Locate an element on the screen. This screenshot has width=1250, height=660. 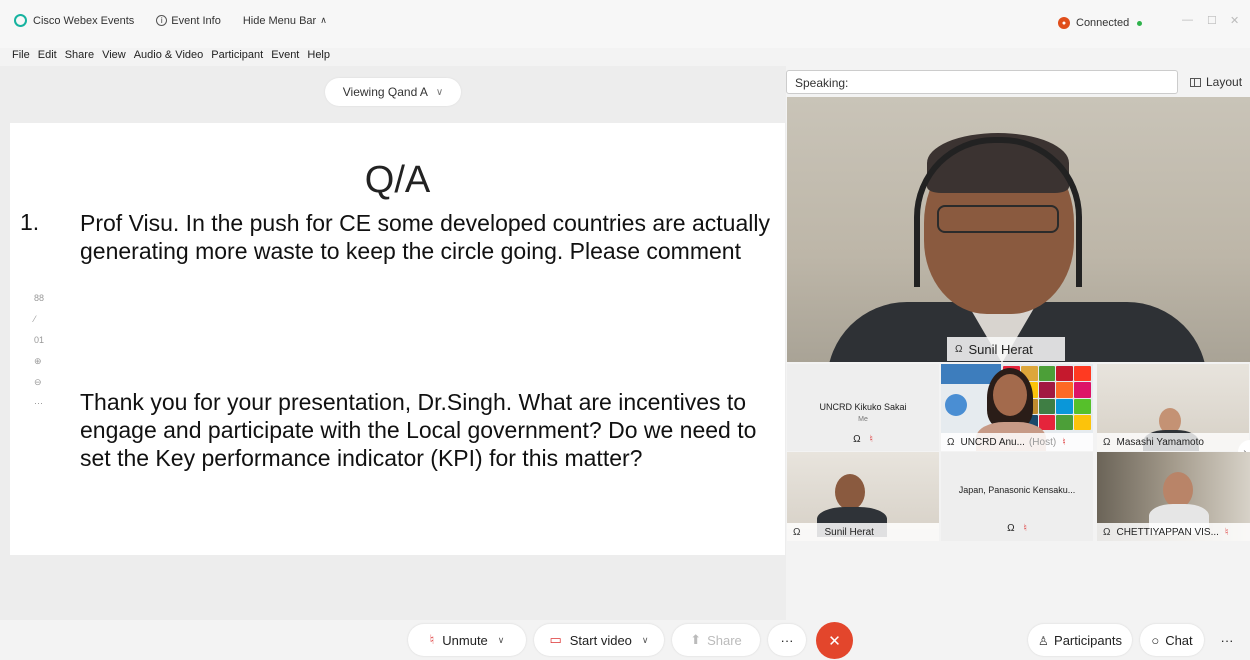
participant-name-bar: Ω UNCRD Anu... (Host) ♮ is located at coordinates (1017, 442).